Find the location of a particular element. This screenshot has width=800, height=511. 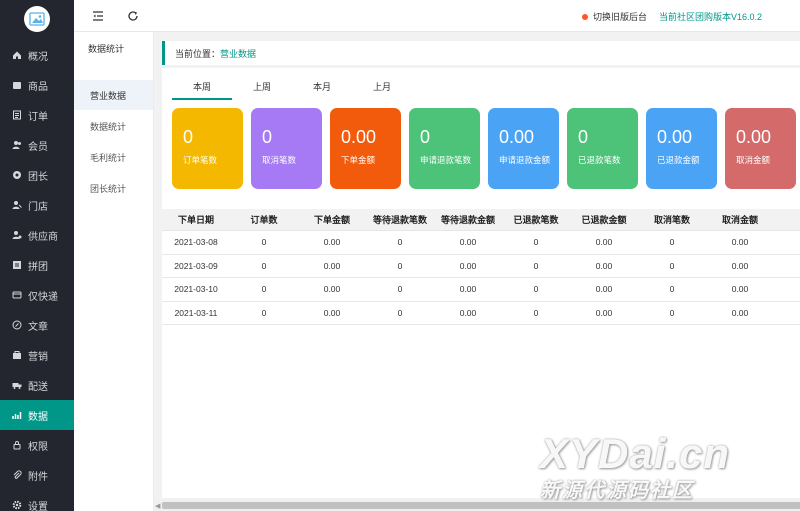

table-cell: 2021-03-08 is located at coordinates (196, 242).